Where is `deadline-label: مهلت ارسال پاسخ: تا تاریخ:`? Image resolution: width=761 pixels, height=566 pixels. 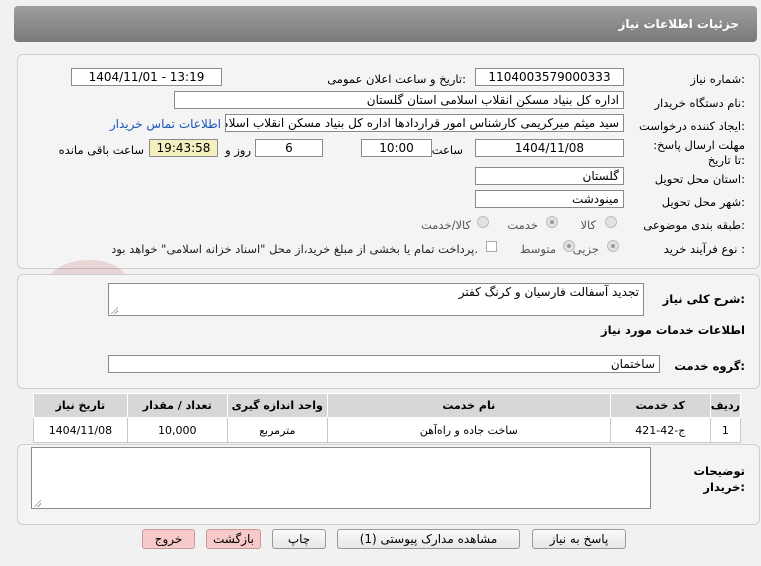 deadline-label: مهلت ارسال پاسخ: تا تاریخ: is located at coordinates (699, 152).